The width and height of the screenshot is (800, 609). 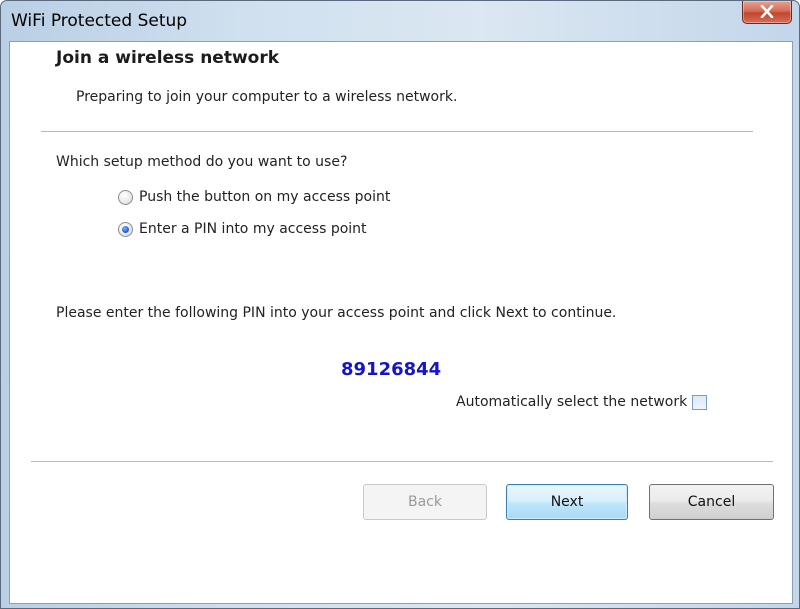 What do you see at coordinates (425, 502) in the screenshot?
I see `back-button: Back` at bounding box center [425, 502].